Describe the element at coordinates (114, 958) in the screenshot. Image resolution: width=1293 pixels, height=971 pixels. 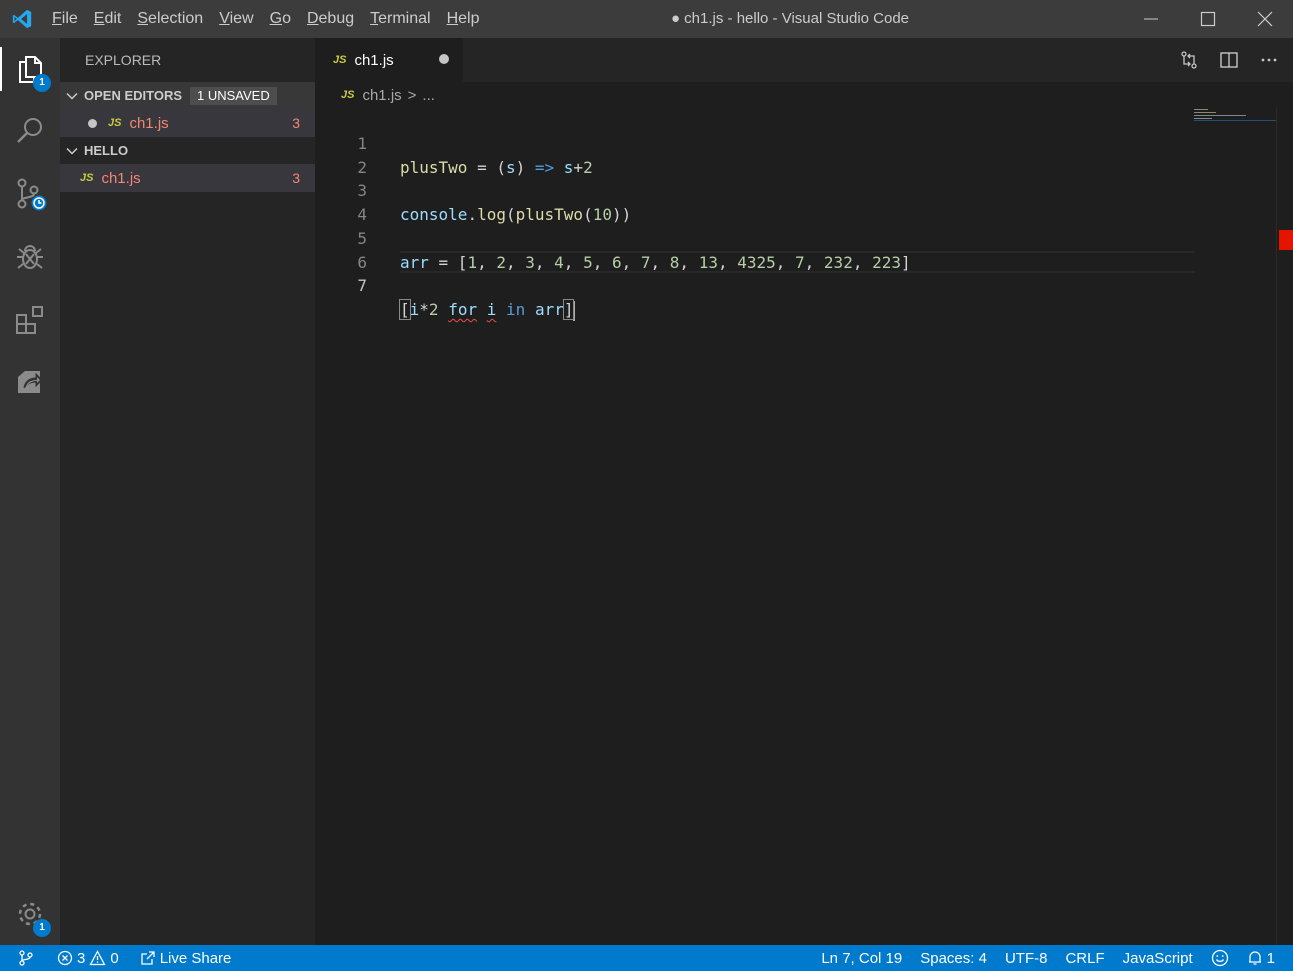
I see `warning-count: 0` at that location.